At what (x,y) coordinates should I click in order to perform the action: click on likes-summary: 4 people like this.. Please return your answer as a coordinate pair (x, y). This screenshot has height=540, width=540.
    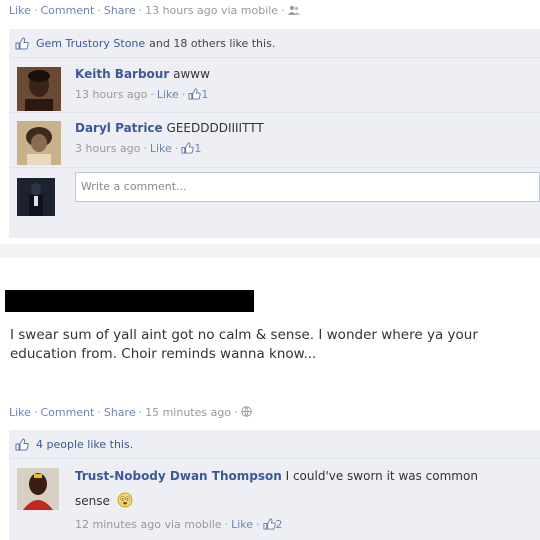
    Looking at the image, I should click on (274, 444).